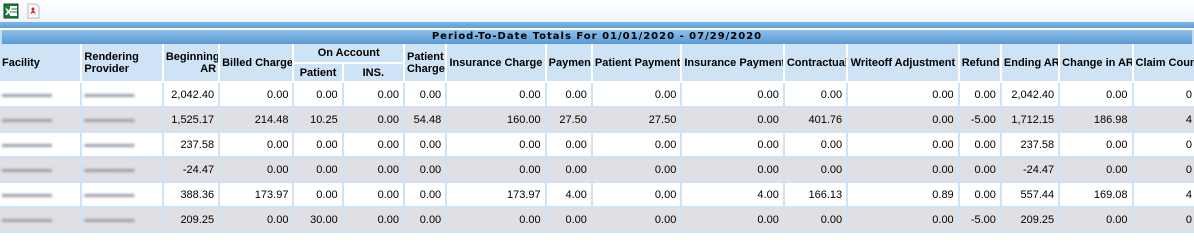  Describe the element at coordinates (497, 63) in the screenshot. I see `col-insurance-charge: Insurance Charge` at that location.